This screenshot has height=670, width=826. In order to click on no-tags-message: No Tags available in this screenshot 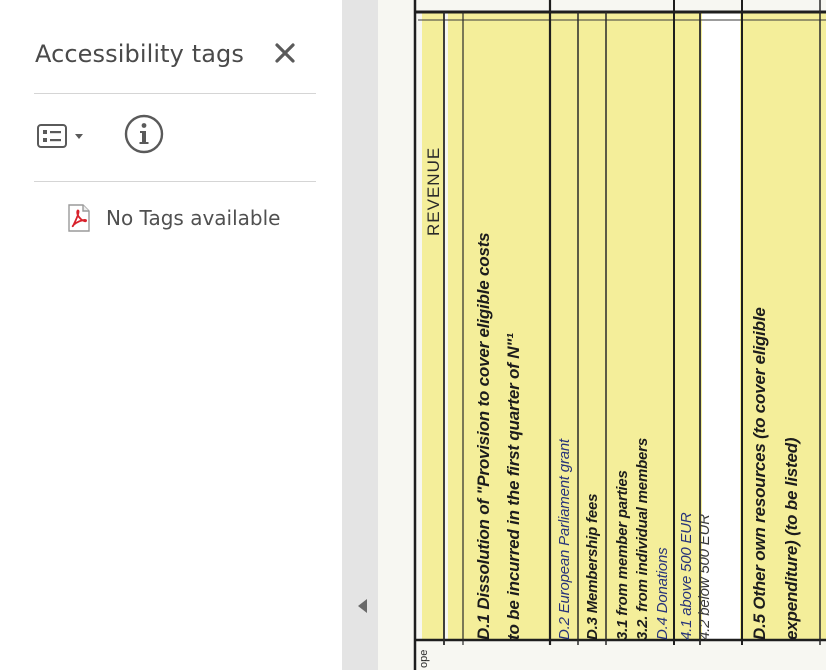, I will do `click(173, 218)`.